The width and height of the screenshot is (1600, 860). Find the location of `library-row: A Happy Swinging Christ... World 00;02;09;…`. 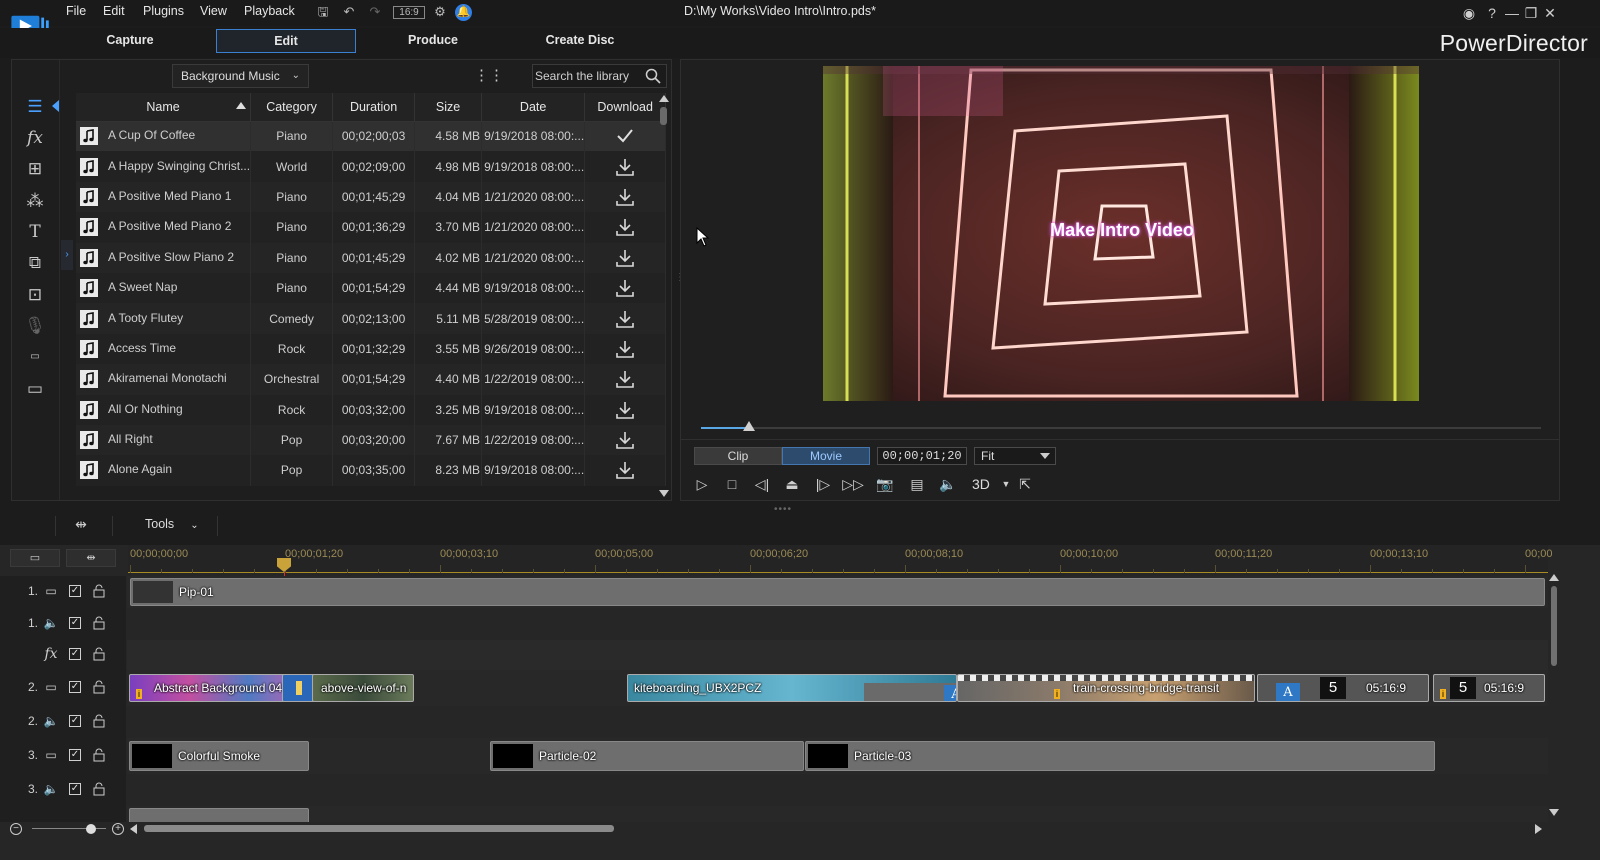

library-row: A Happy Swinging Christ... World 00;02;09;… is located at coordinates (371, 166).